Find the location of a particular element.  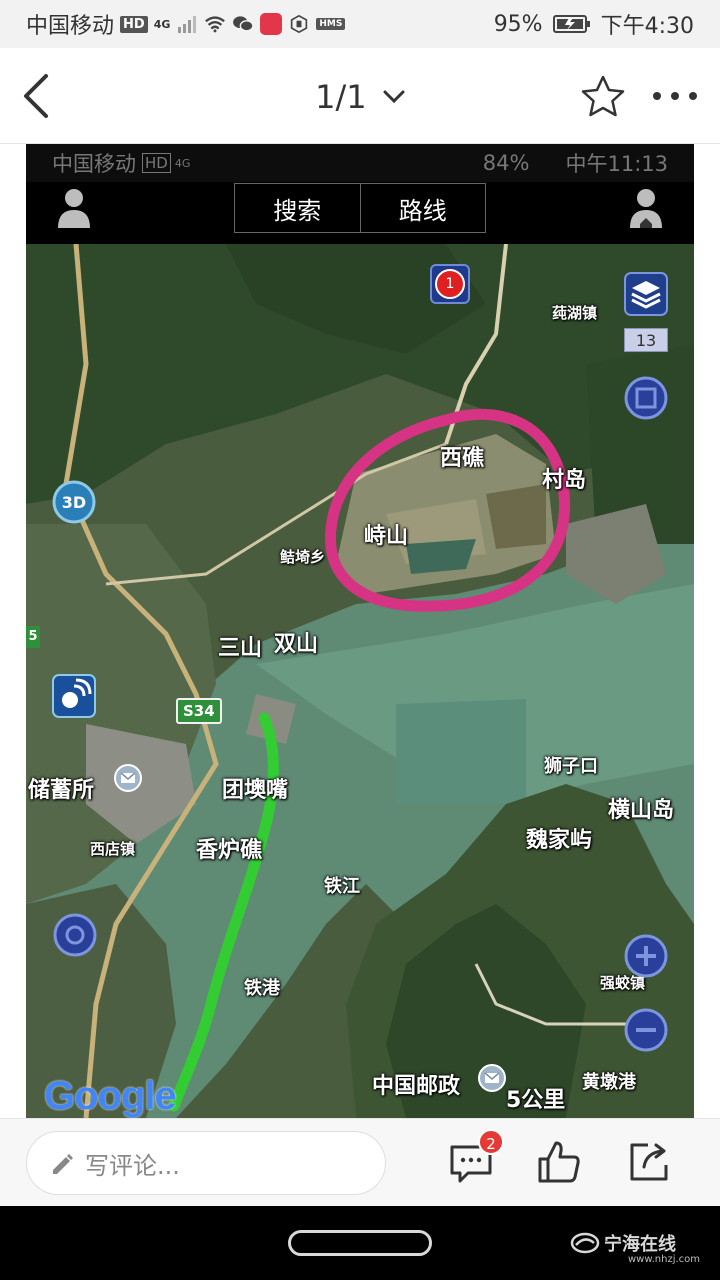

watermark-logo-icon is located at coordinates (585, 1243).